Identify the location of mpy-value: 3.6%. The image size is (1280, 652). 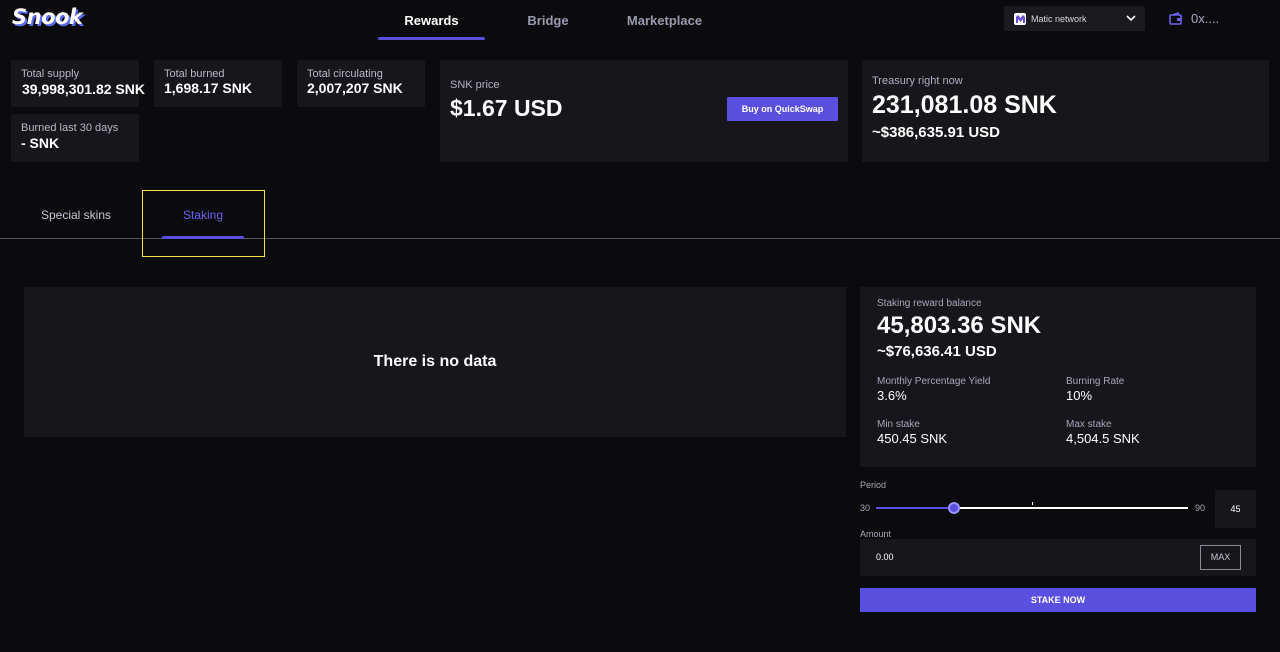
(892, 395).